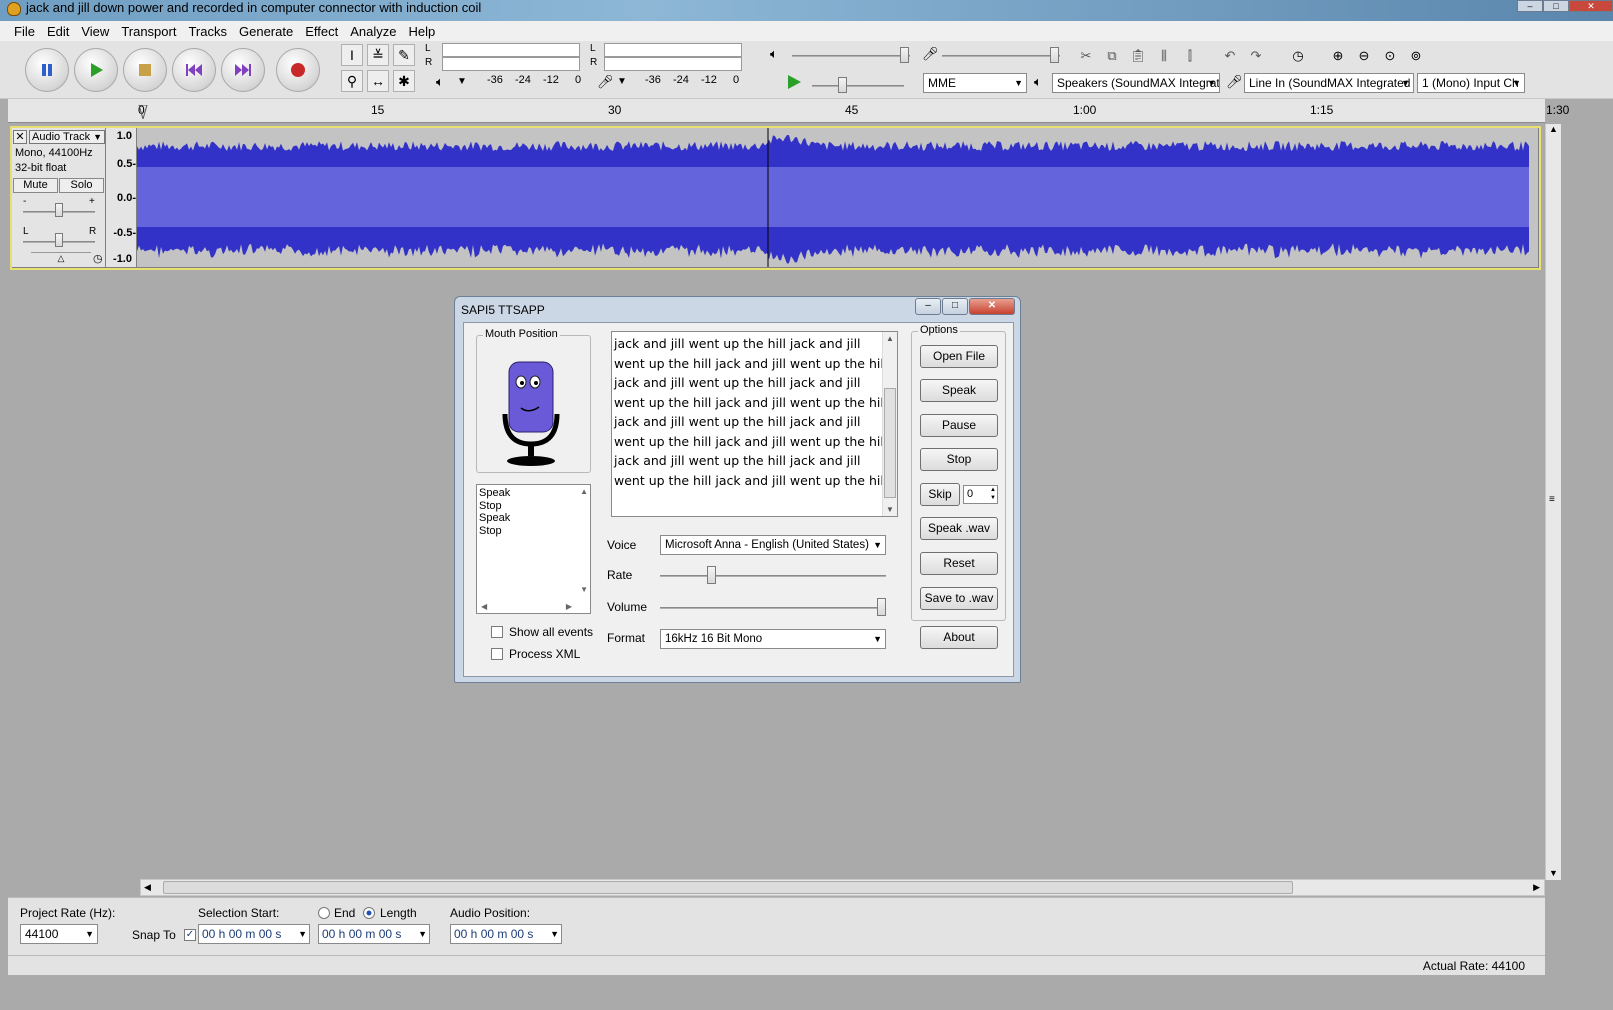 The width and height of the screenshot is (1613, 1010). What do you see at coordinates (881, 607) in the screenshot?
I see `volume-slider-thumb` at bounding box center [881, 607].